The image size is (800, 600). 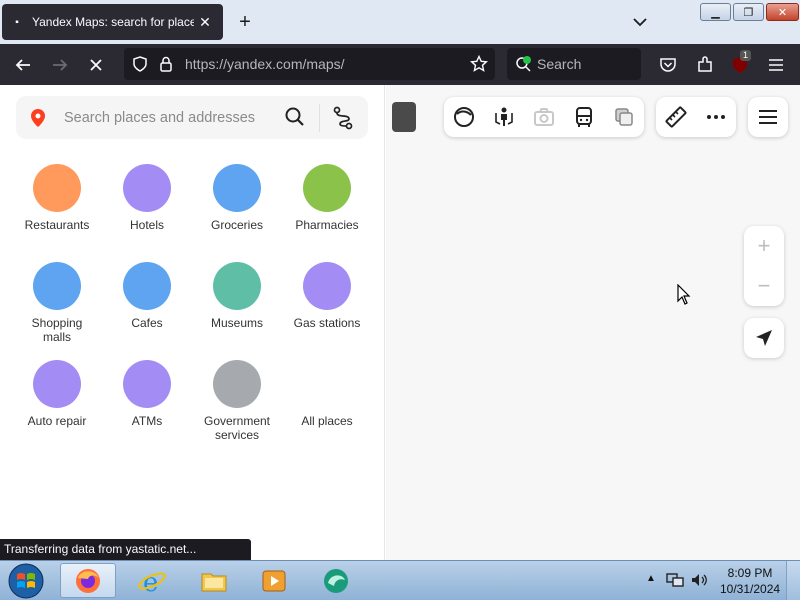 What do you see at coordinates (159, 118) in the screenshot?
I see `search-input: Search places and addresses` at bounding box center [159, 118].